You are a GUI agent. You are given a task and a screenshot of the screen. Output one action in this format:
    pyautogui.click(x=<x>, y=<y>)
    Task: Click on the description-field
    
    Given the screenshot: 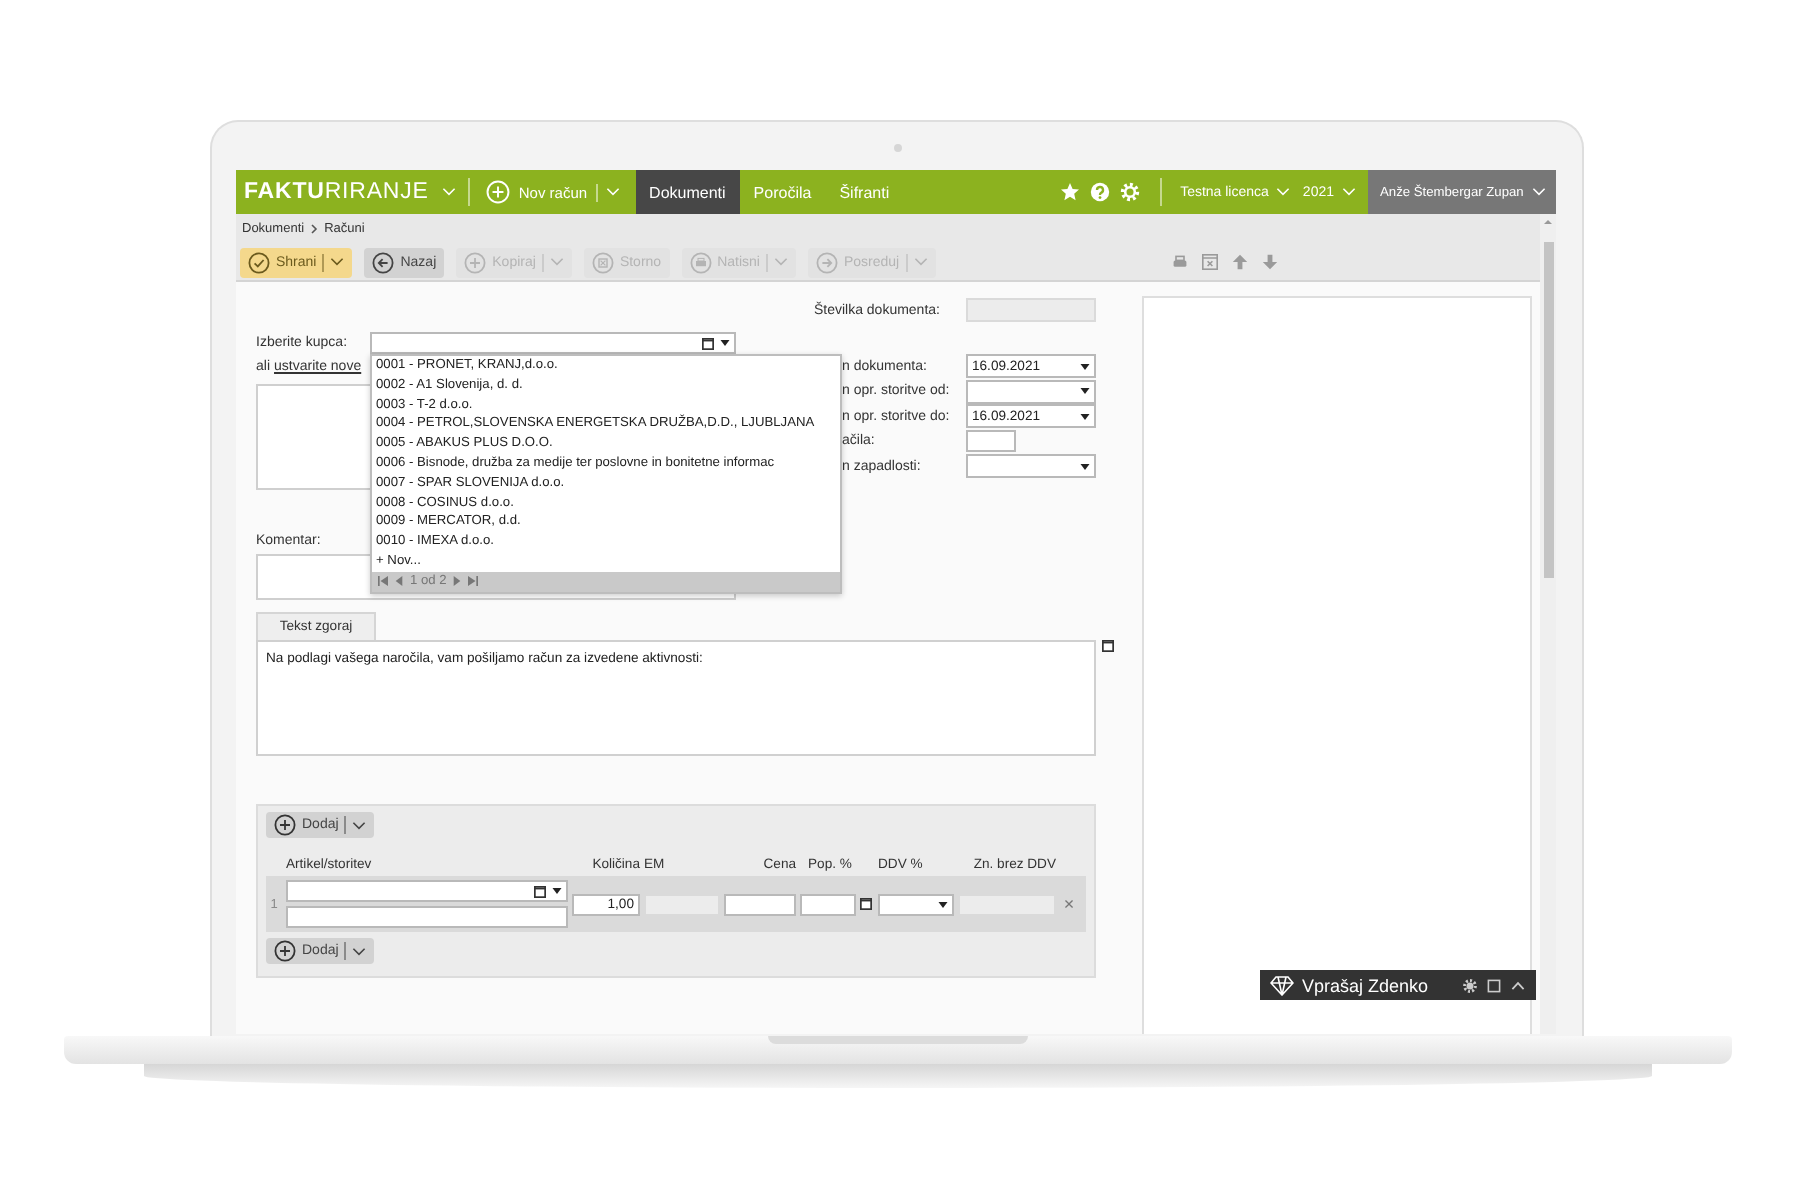 What is the action you would take?
    pyautogui.click(x=427, y=917)
    